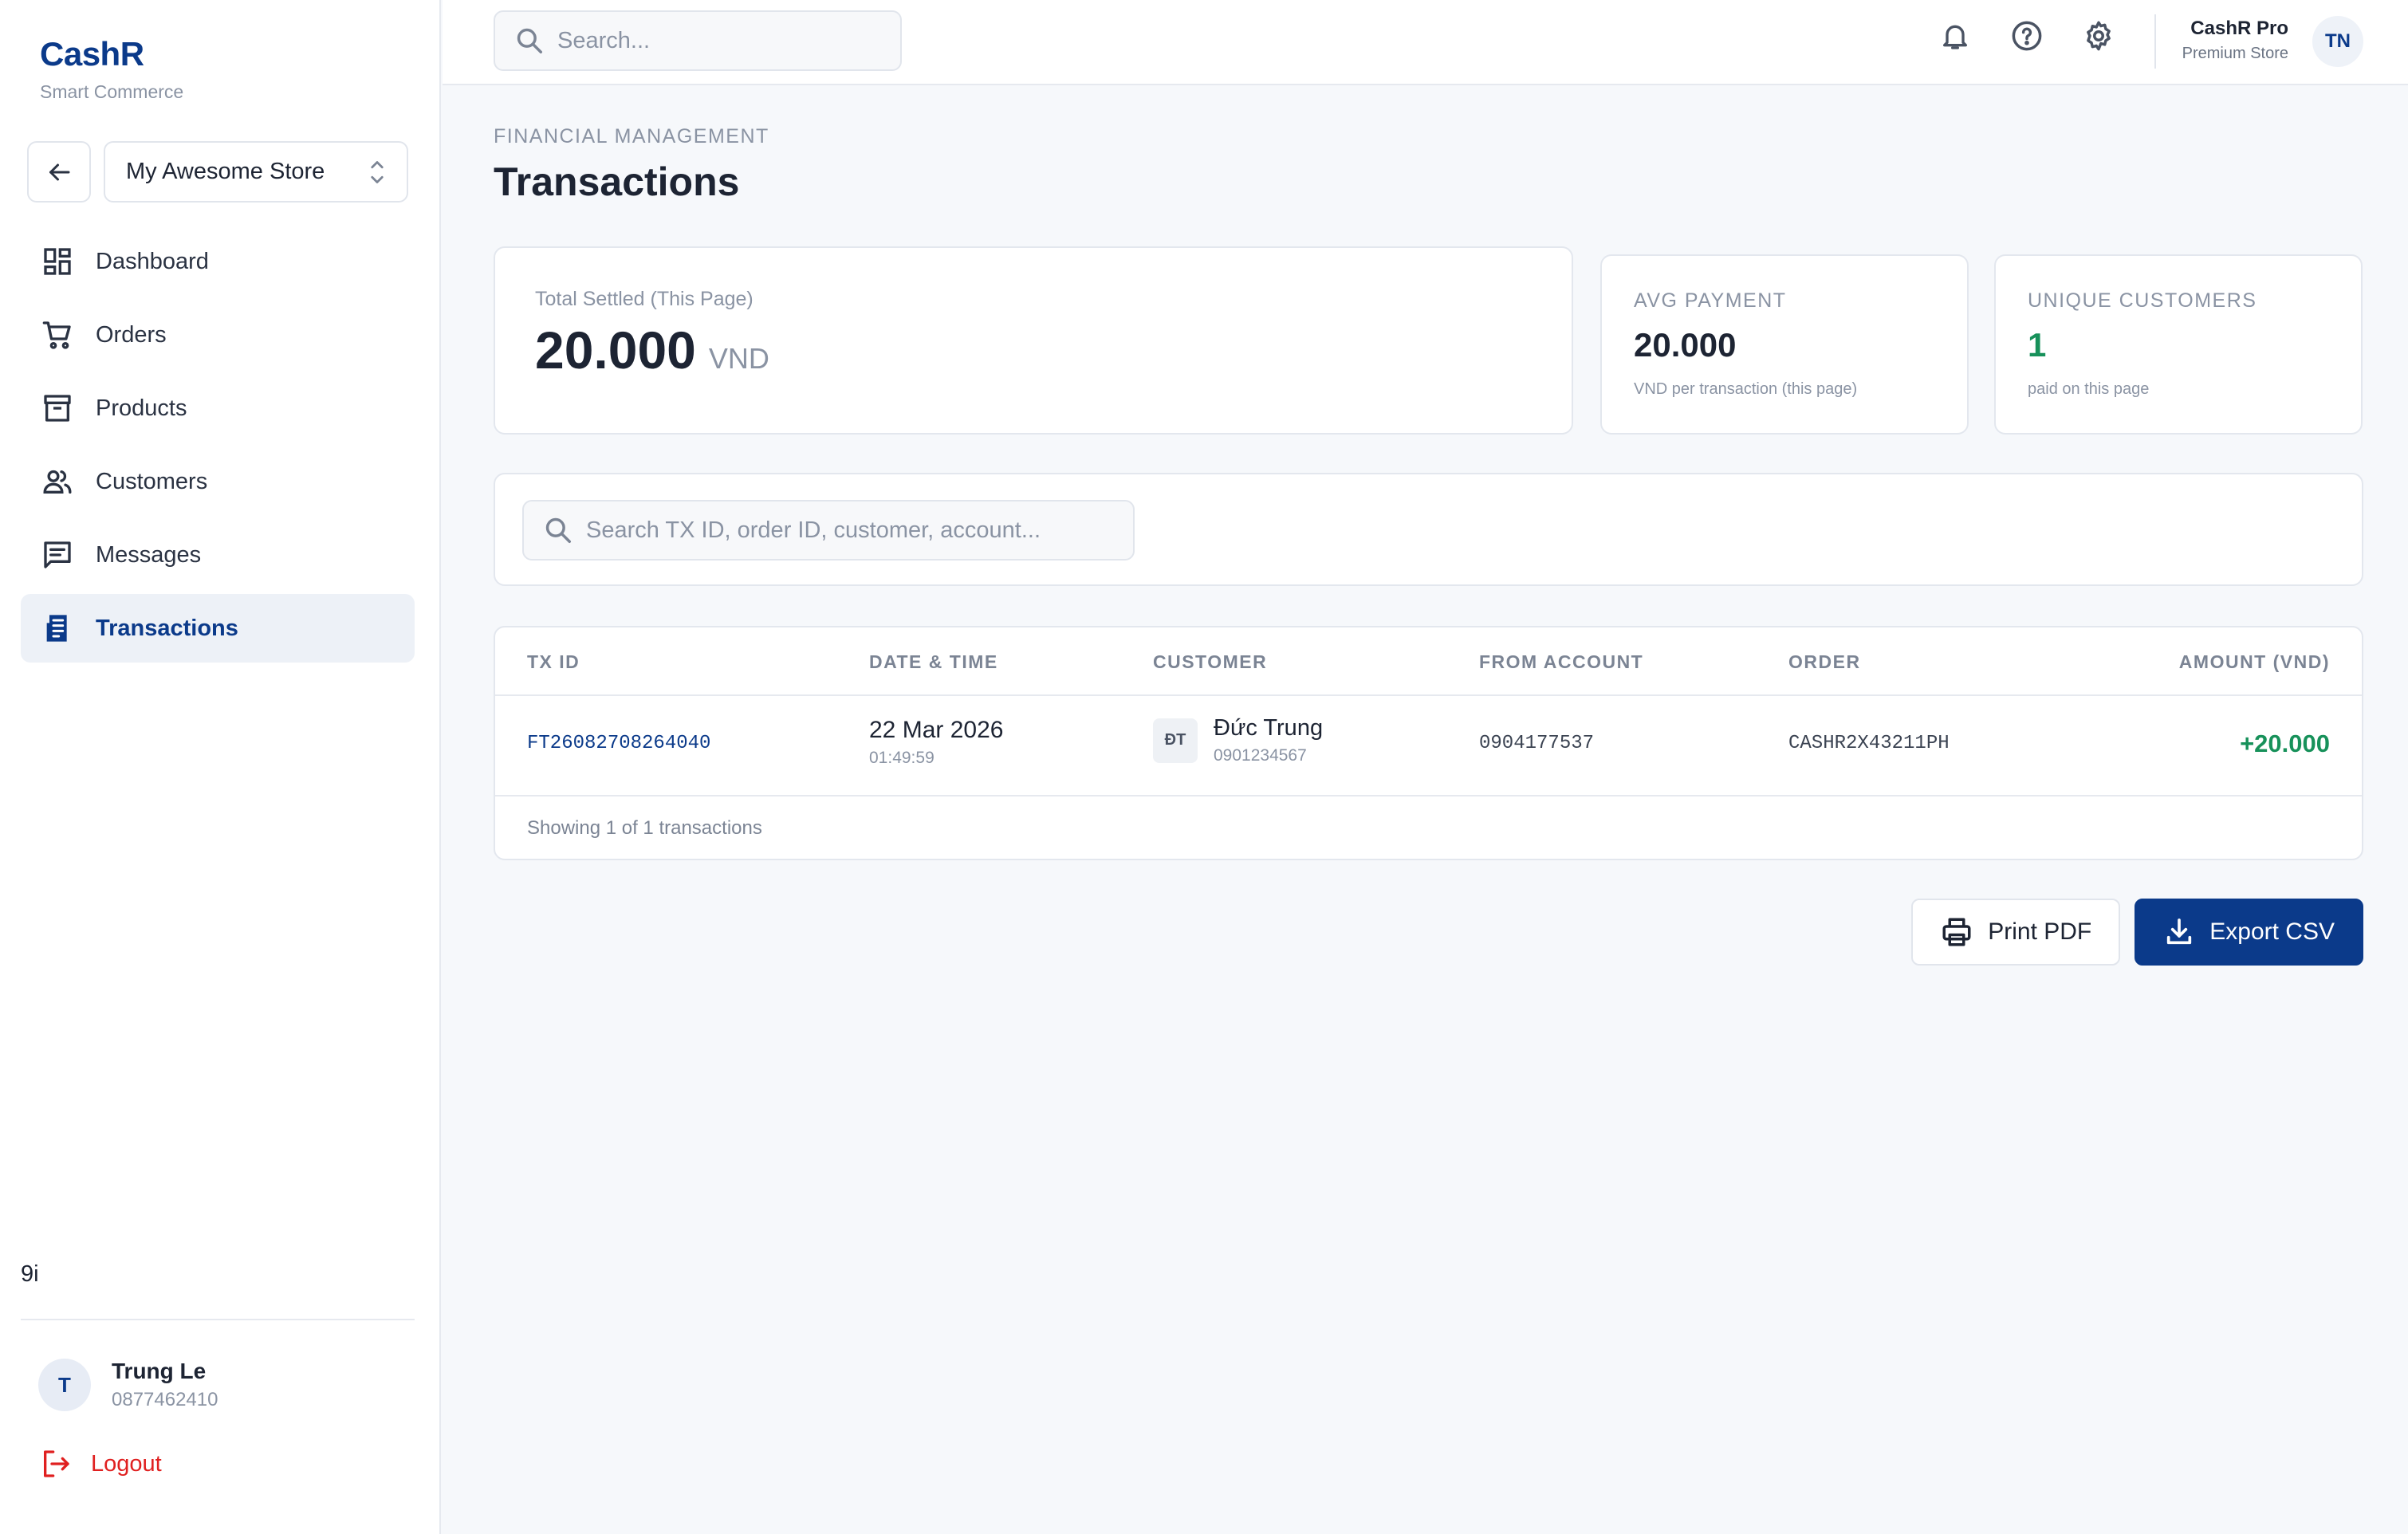 This screenshot has width=2408, height=1534. Describe the element at coordinates (218, 408) in the screenshot. I see `sidebar-item-products: Products` at that location.